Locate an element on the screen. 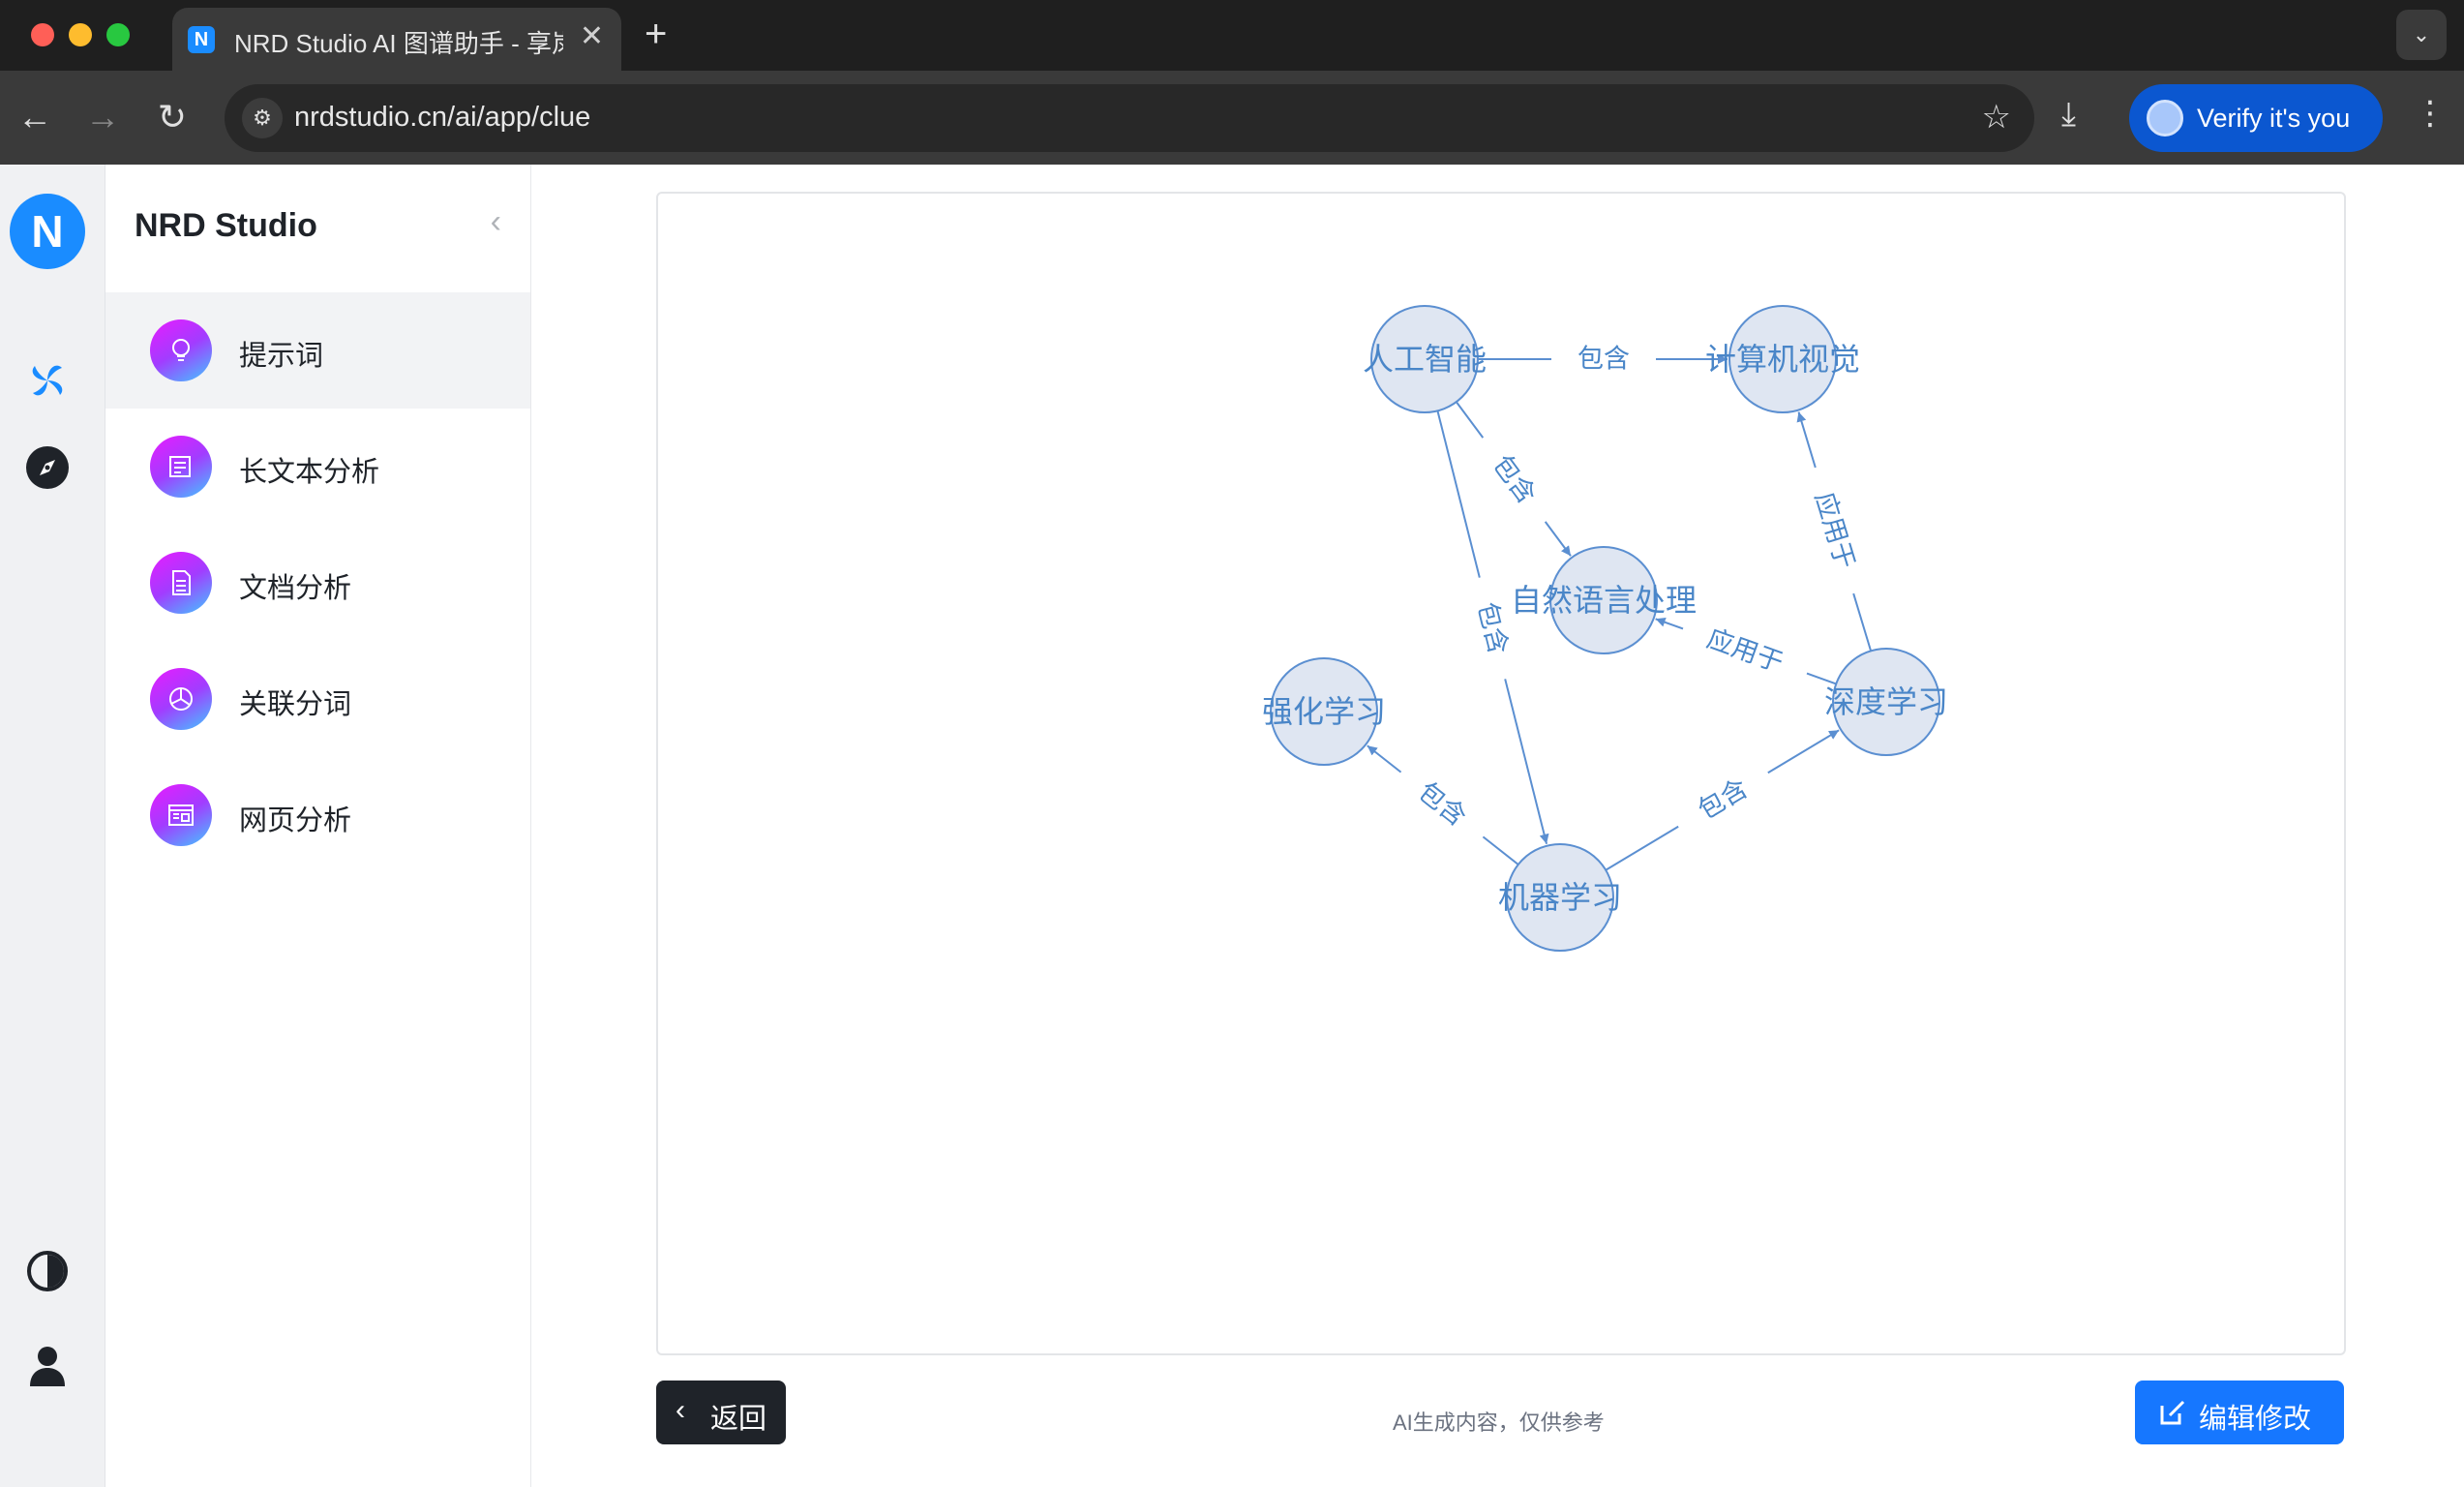 This screenshot has width=2464, height=1487. sidebar-item-label: 关联分词 is located at coordinates (295, 705).